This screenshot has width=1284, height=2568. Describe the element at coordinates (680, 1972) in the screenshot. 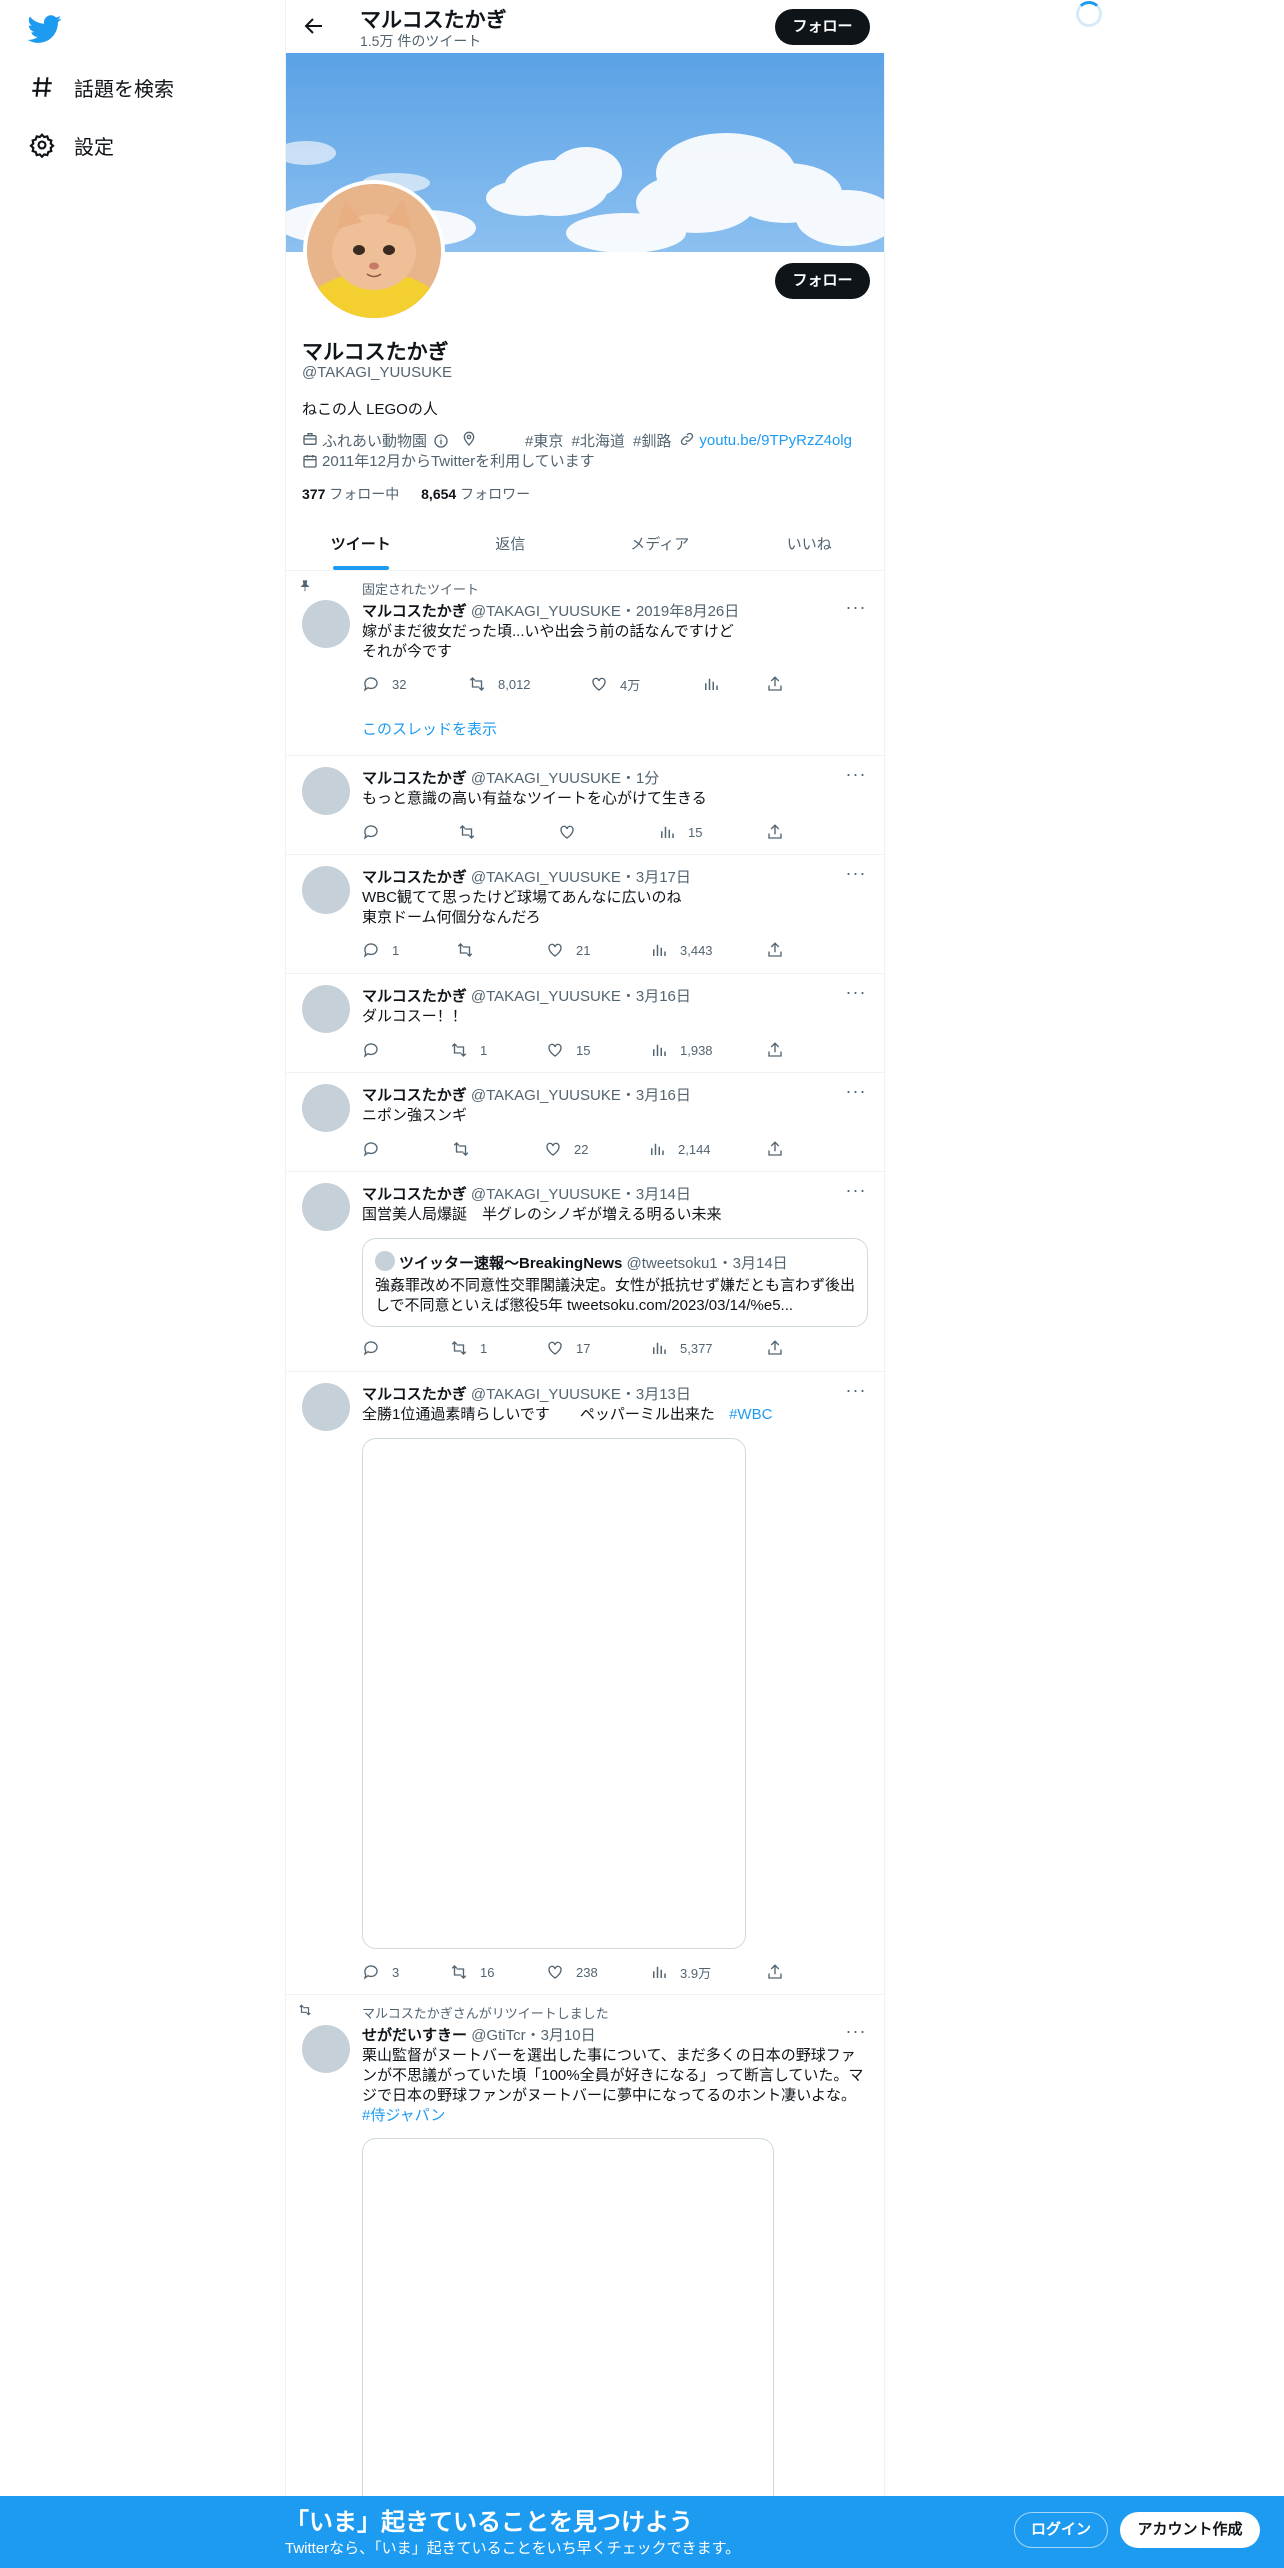

I see `views-button: 3.9万` at that location.